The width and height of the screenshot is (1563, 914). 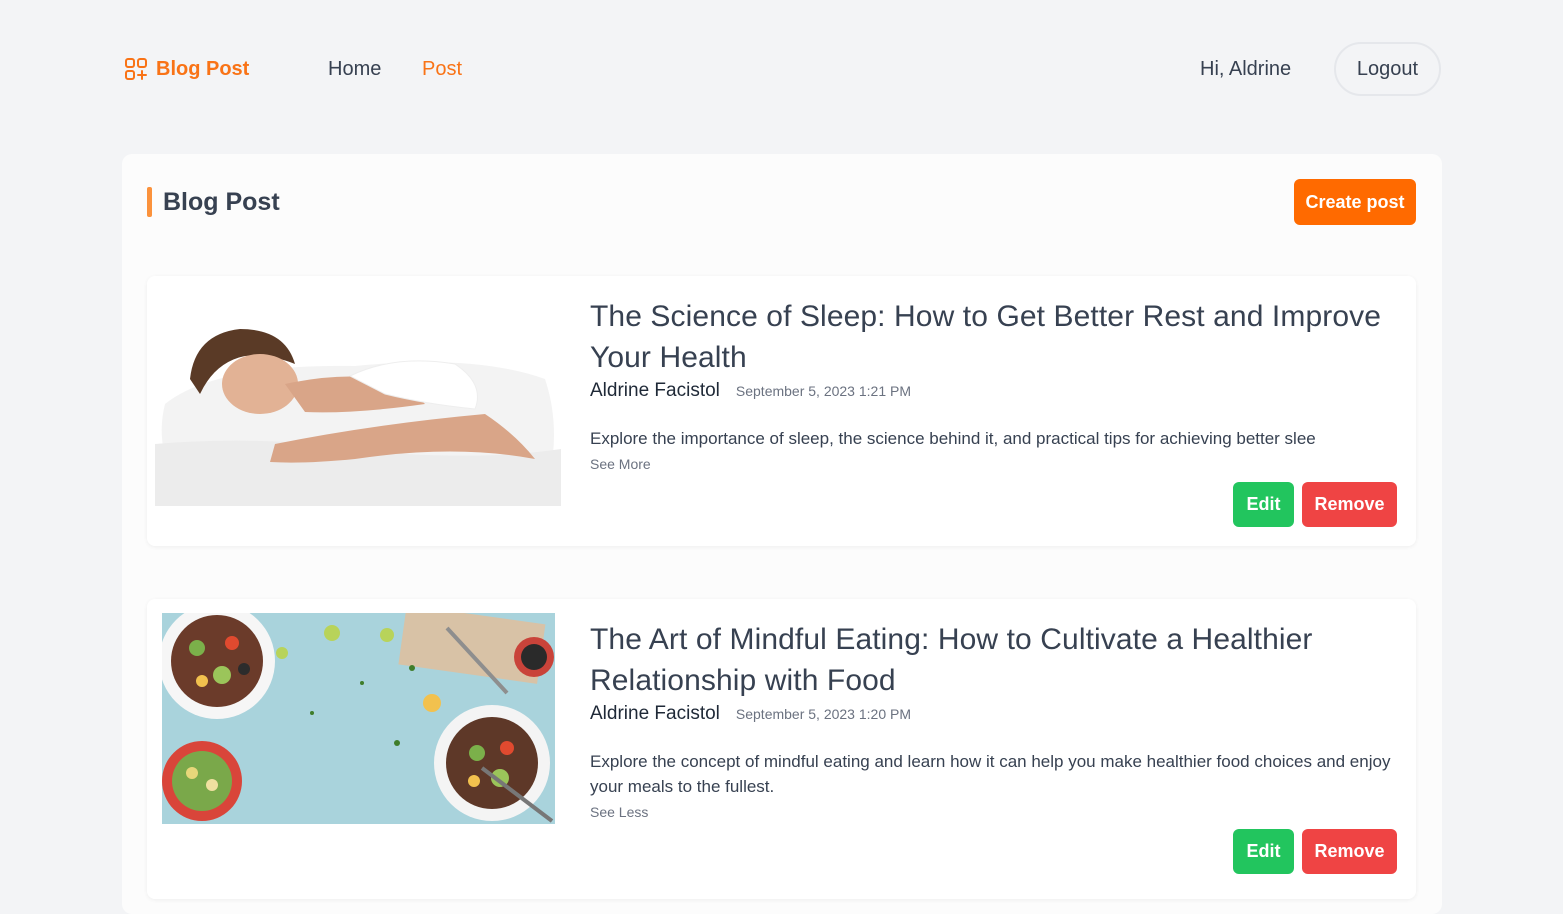 I want to click on user-greeting: Hi, Aldrine, so click(x=1246, y=69).